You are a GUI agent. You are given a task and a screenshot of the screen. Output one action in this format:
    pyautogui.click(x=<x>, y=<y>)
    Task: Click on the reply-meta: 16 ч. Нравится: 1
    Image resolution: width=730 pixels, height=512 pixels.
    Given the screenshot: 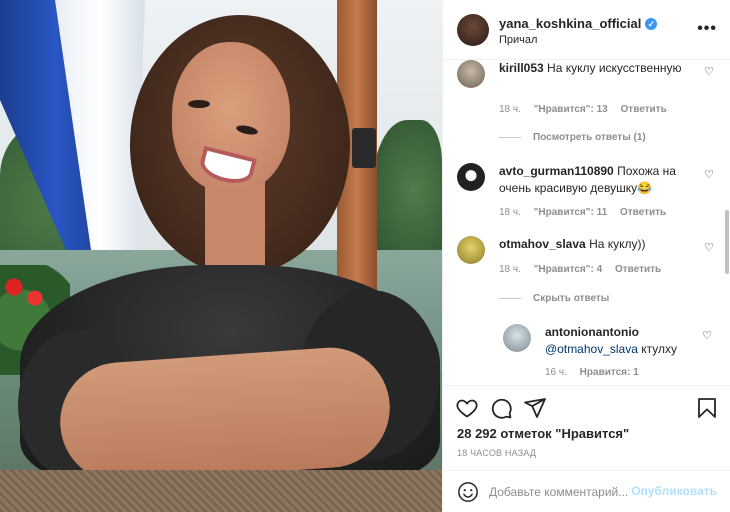 What is the action you would take?
    pyautogui.click(x=597, y=372)
    